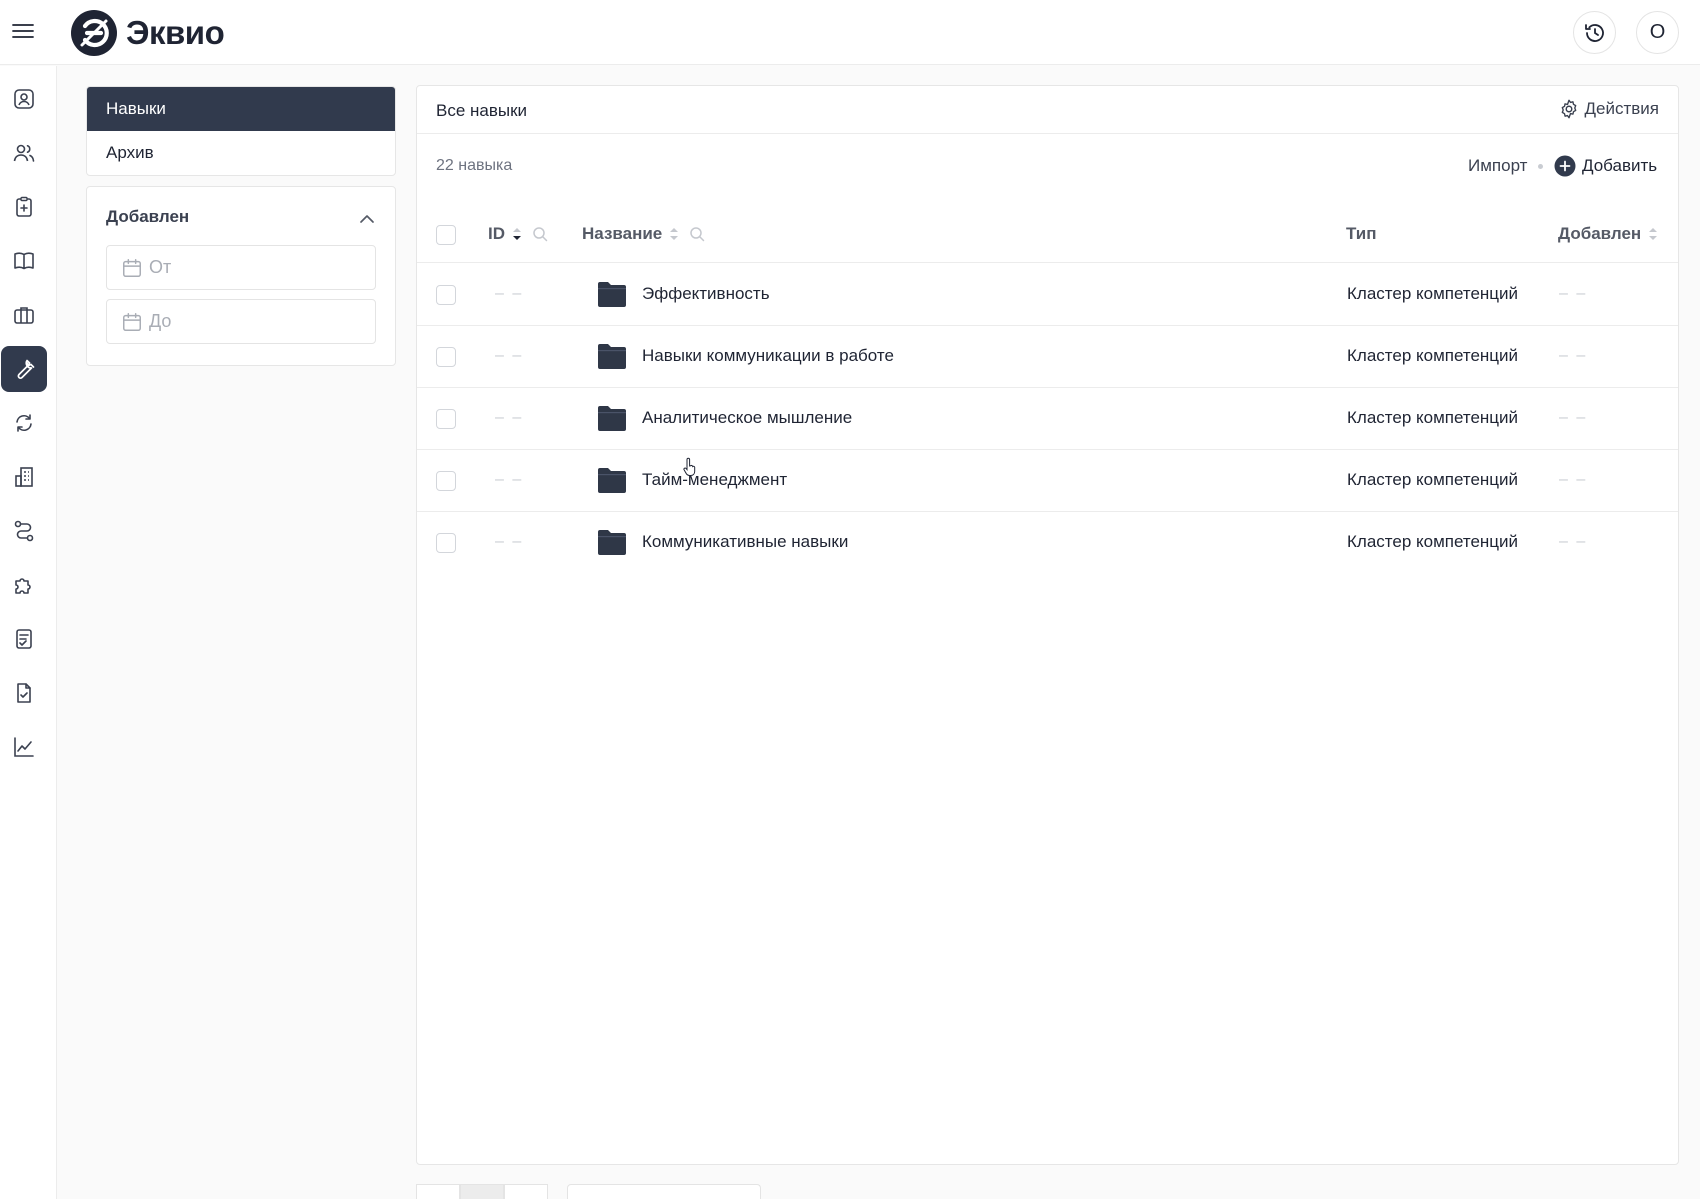 The image size is (1700, 1199). I want to click on add-label: Добавить, so click(1620, 165).